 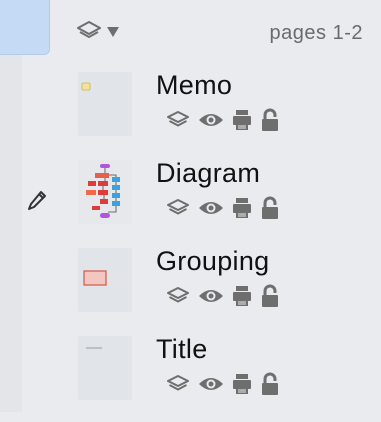 I want to click on pencil-icon, so click(x=37, y=203).